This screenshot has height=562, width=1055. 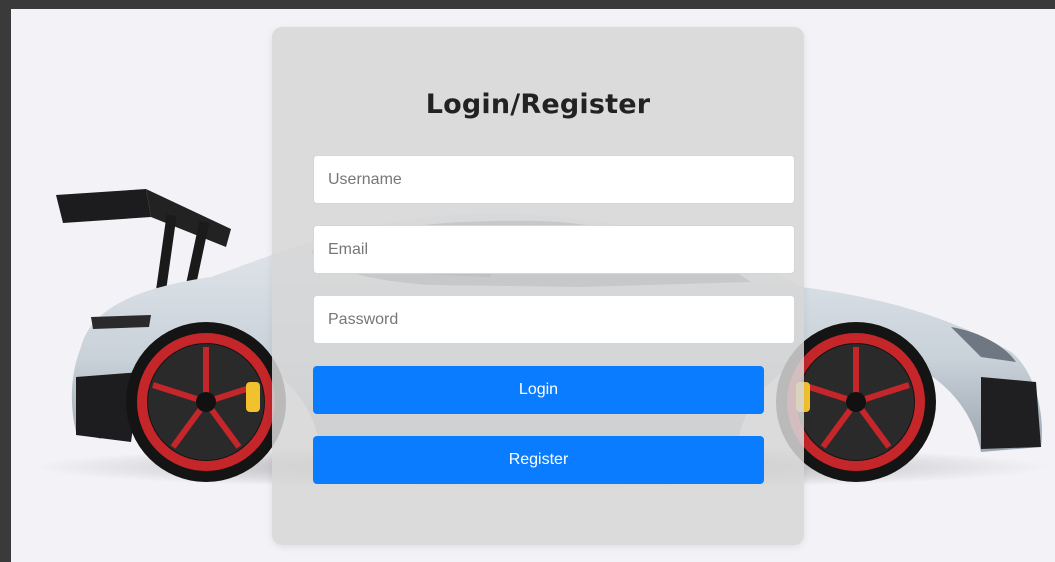 I want to click on email-input, so click(x=554, y=249).